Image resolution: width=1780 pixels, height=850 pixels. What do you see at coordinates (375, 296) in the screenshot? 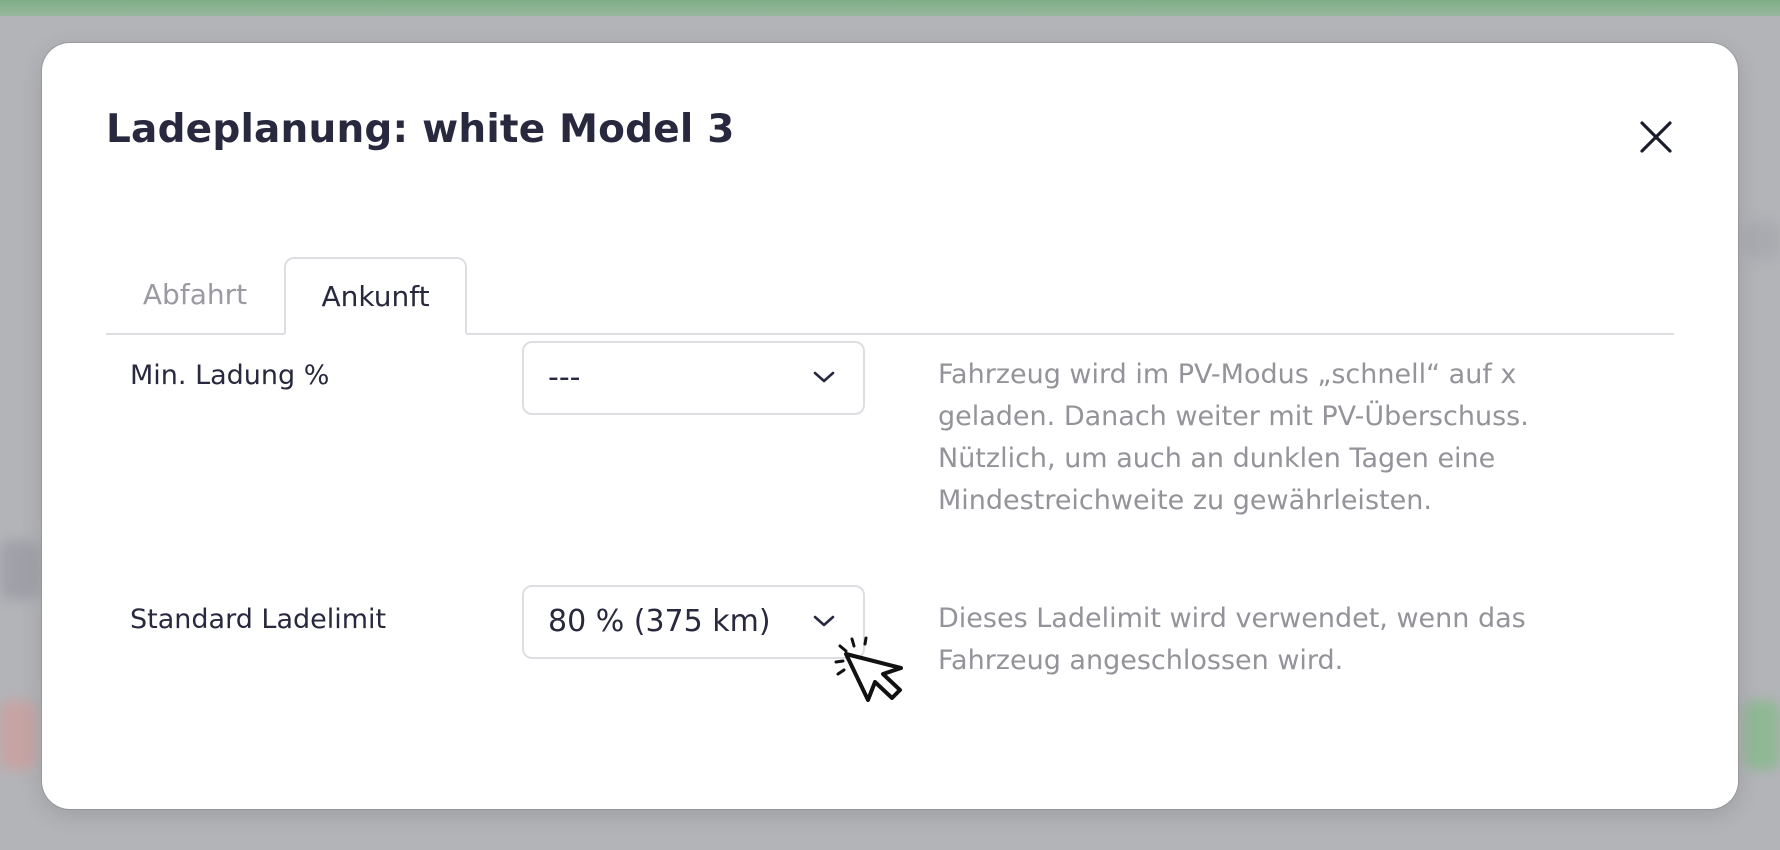
I see `tab-ankunft: Ankunft` at bounding box center [375, 296].